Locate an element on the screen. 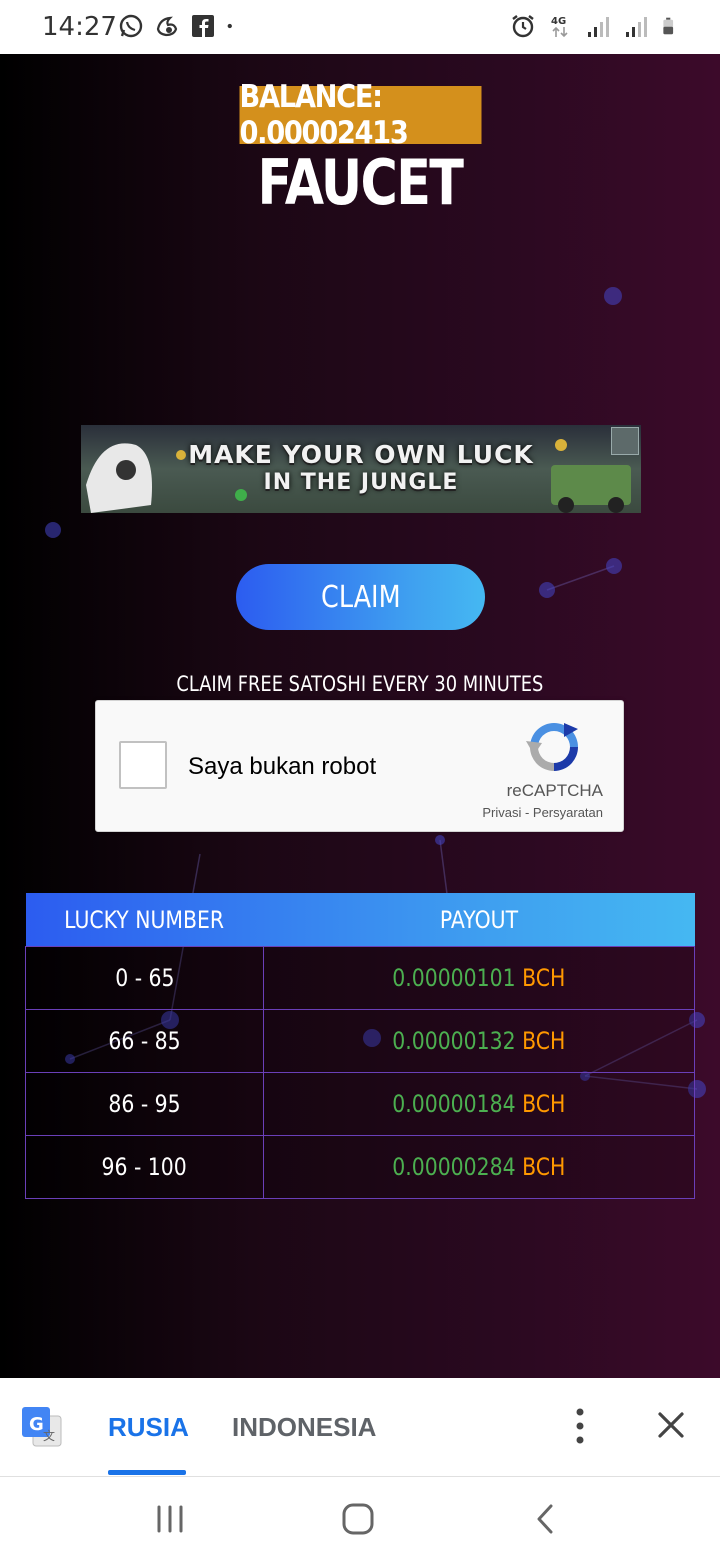 The width and height of the screenshot is (720, 1560). table-header: LUCKY NUMBER PAYOUT is located at coordinates (360, 920).